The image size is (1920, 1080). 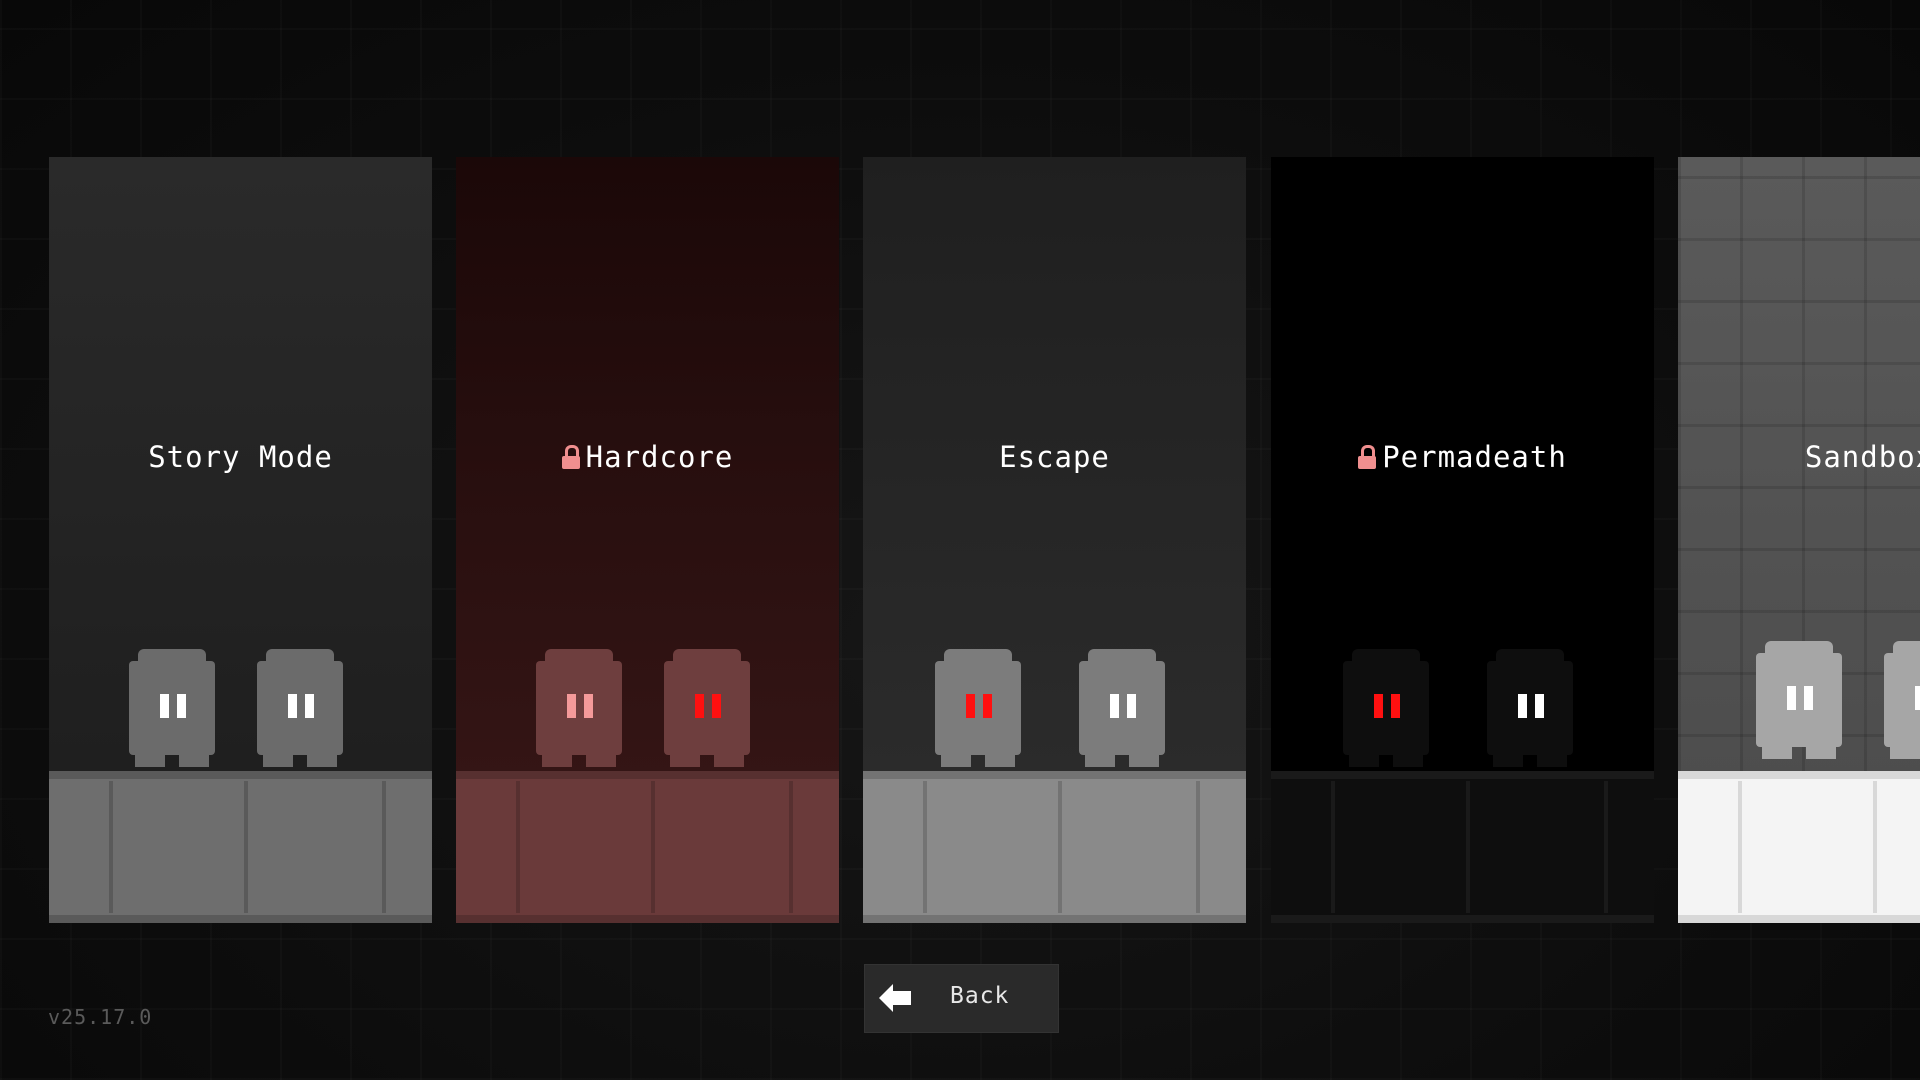 I want to click on mode-label: Permadeath, so click(x=1474, y=457).